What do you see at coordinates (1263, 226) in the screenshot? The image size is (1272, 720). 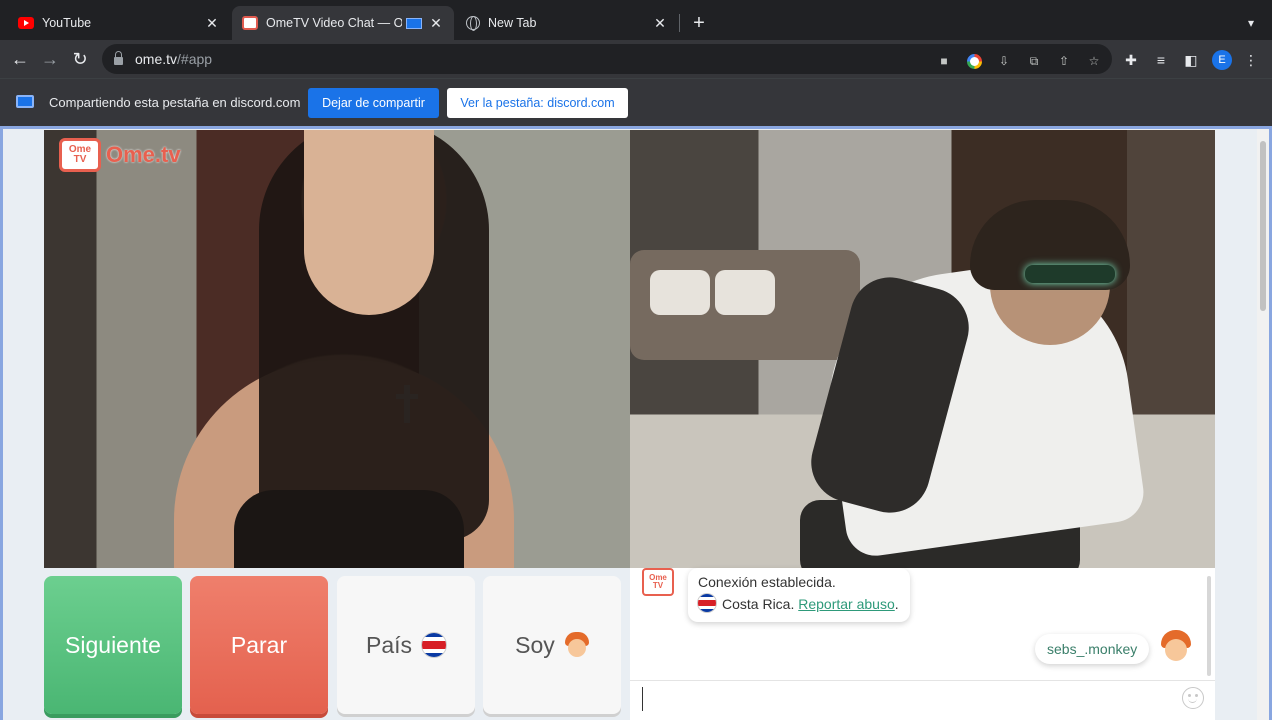 I see `scrollbar-thumb` at bounding box center [1263, 226].